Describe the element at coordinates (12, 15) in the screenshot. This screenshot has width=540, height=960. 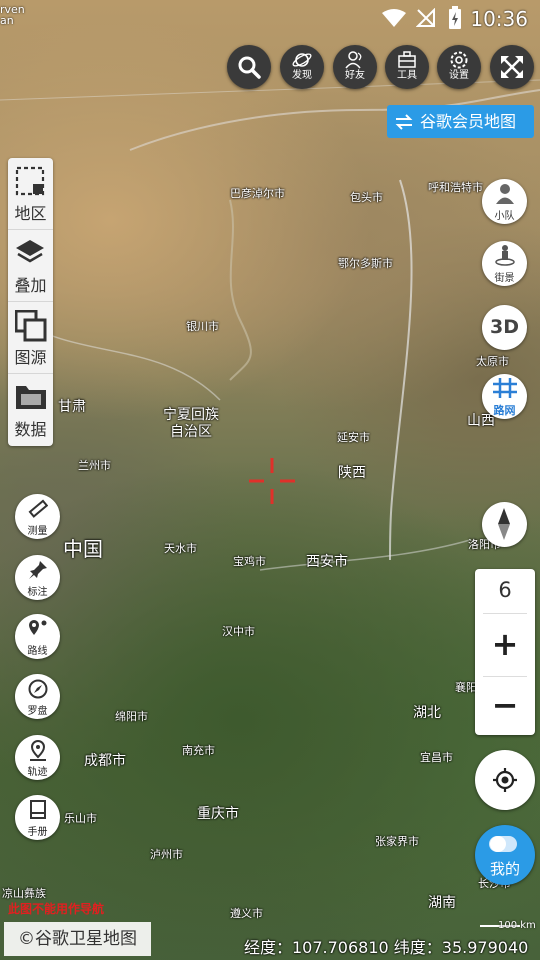
I see `corner-text: rven an` at that location.